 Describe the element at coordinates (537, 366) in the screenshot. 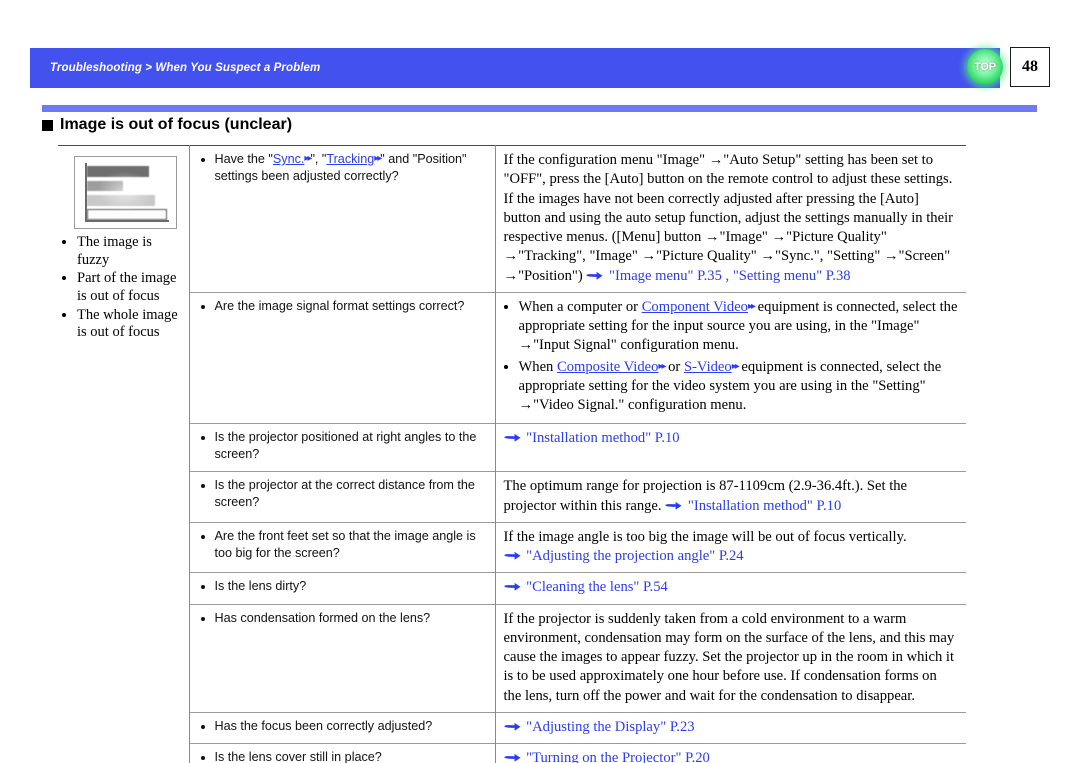

I see `remedy-prefix: When` at that location.